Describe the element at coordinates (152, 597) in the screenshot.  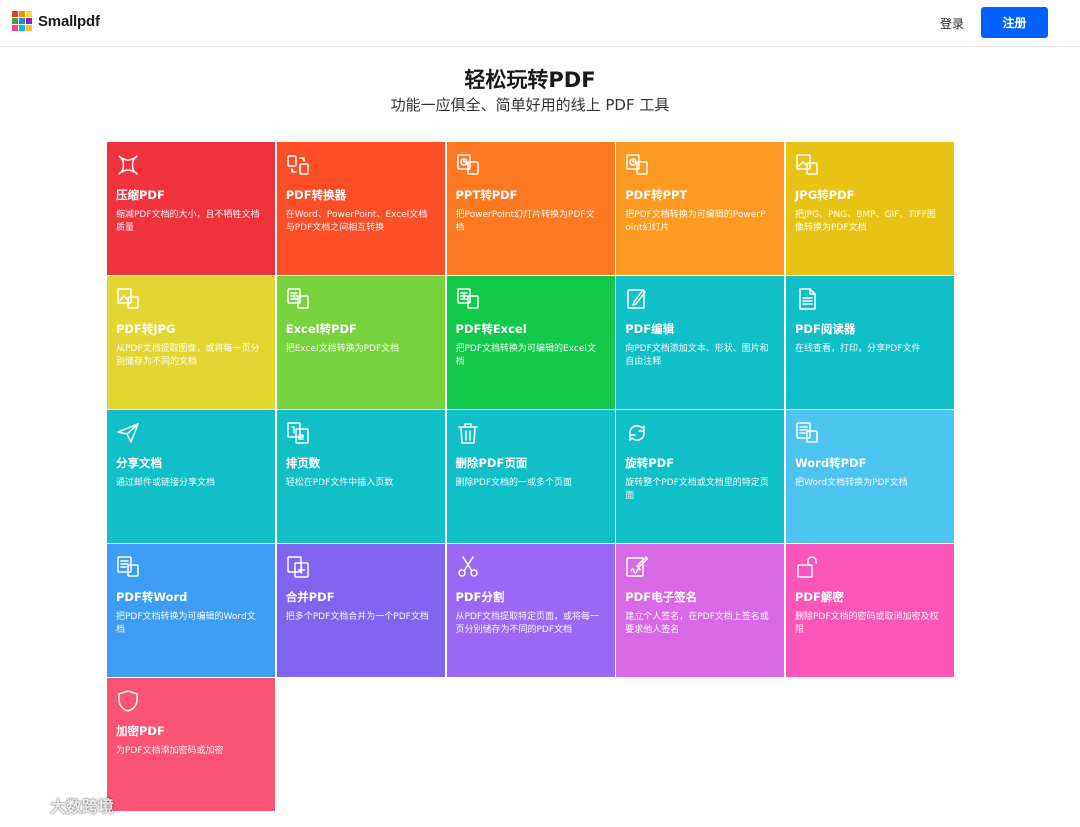
I see `tool-title: PDF转Word` at that location.